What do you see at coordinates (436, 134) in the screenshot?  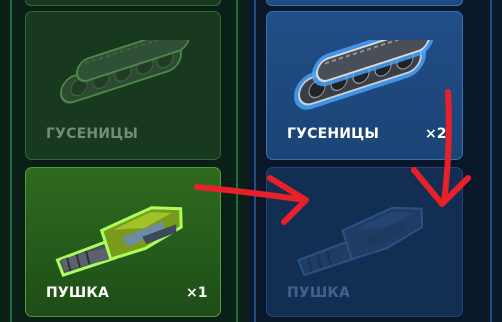 I see `item-count-label: ×2` at bounding box center [436, 134].